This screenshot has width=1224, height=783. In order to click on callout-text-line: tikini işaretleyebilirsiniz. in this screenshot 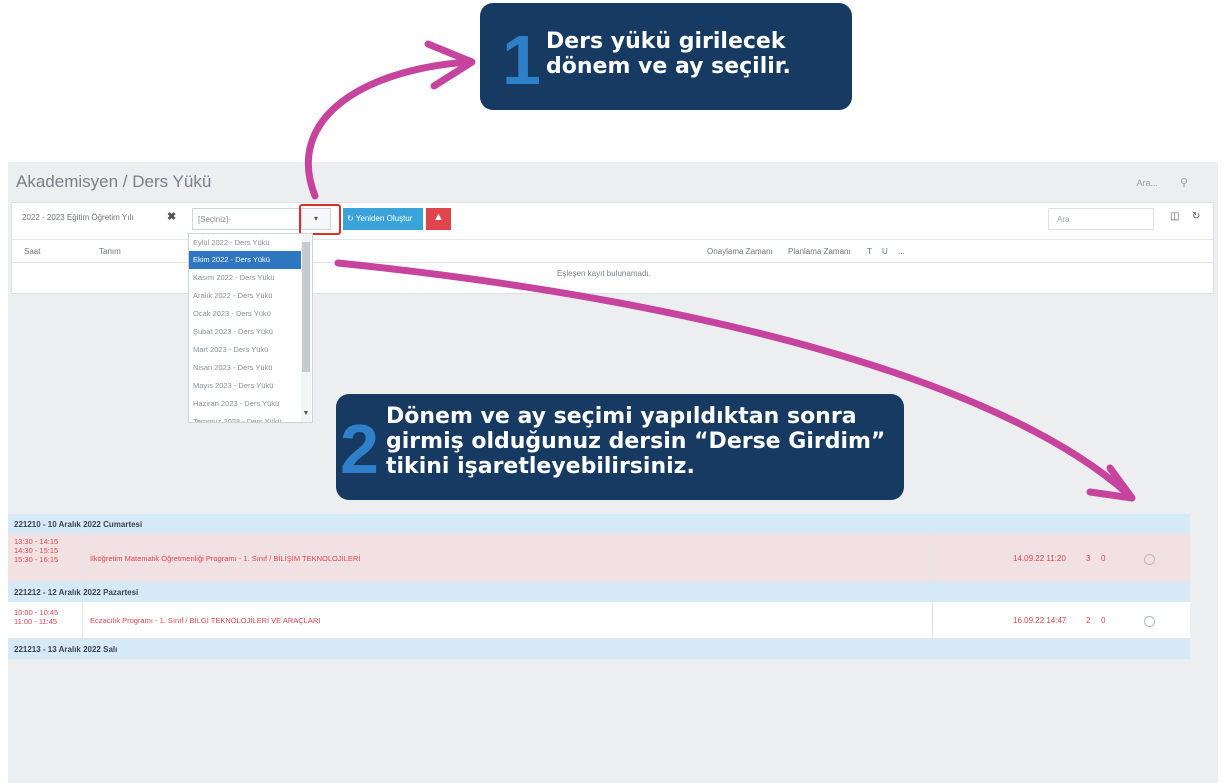, I will do `click(540, 466)`.